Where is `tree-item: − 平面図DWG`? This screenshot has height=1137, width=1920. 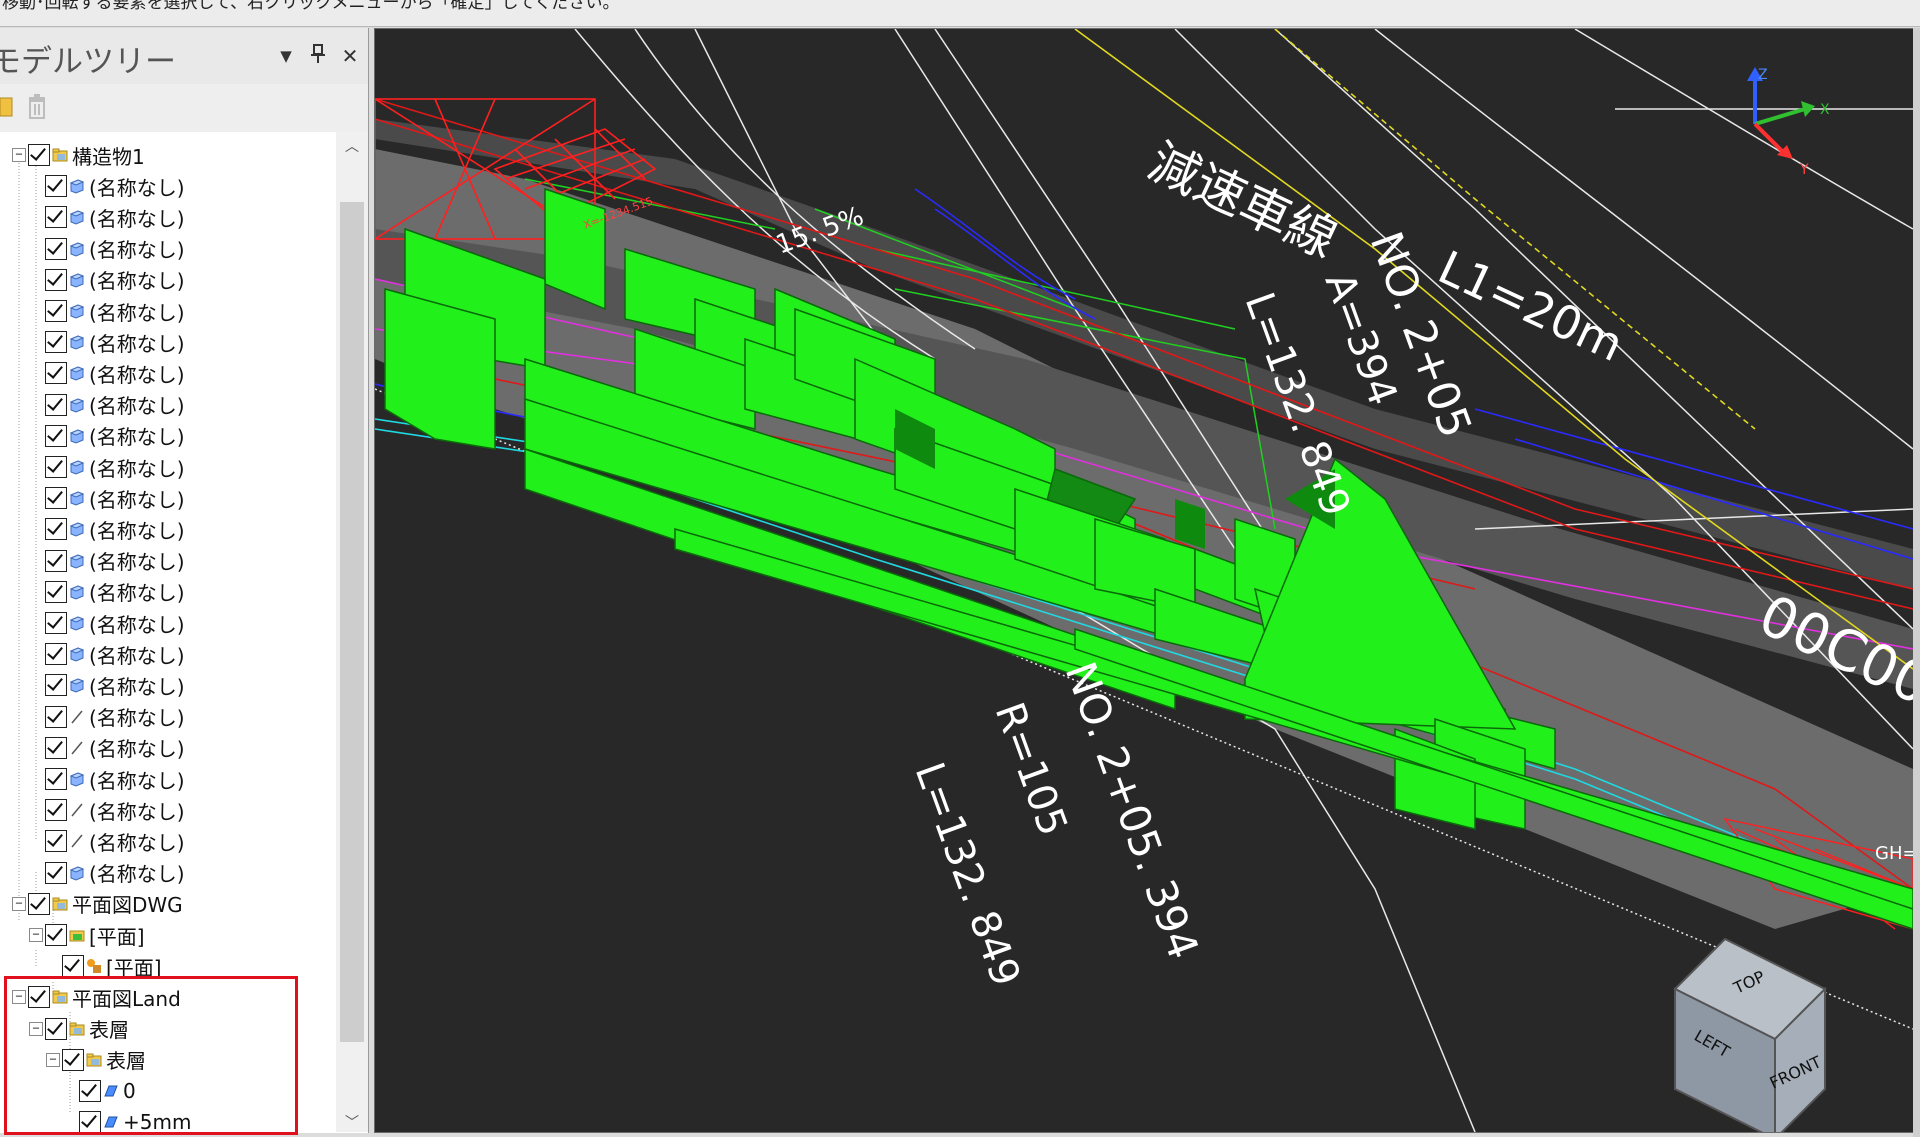 tree-item: − 平面図DWG is located at coordinates (97, 904).